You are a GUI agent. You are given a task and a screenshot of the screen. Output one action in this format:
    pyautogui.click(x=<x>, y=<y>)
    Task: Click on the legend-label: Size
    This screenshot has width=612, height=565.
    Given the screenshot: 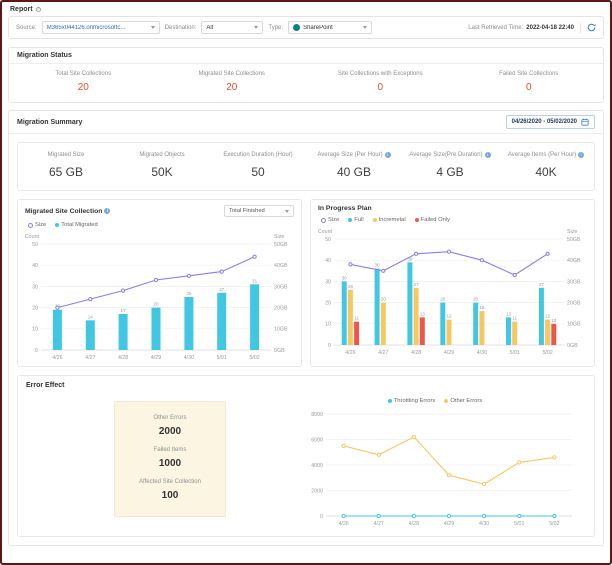 What is the action you would take?
    pyautogui.click(x=41, y=225)
    